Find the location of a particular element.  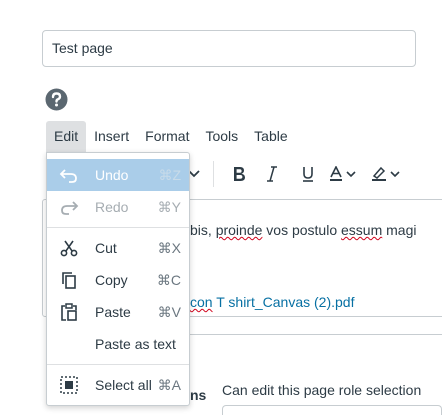

editor-menubar: Edit Insert Format Tools Table is located at coordinates (171, 136).